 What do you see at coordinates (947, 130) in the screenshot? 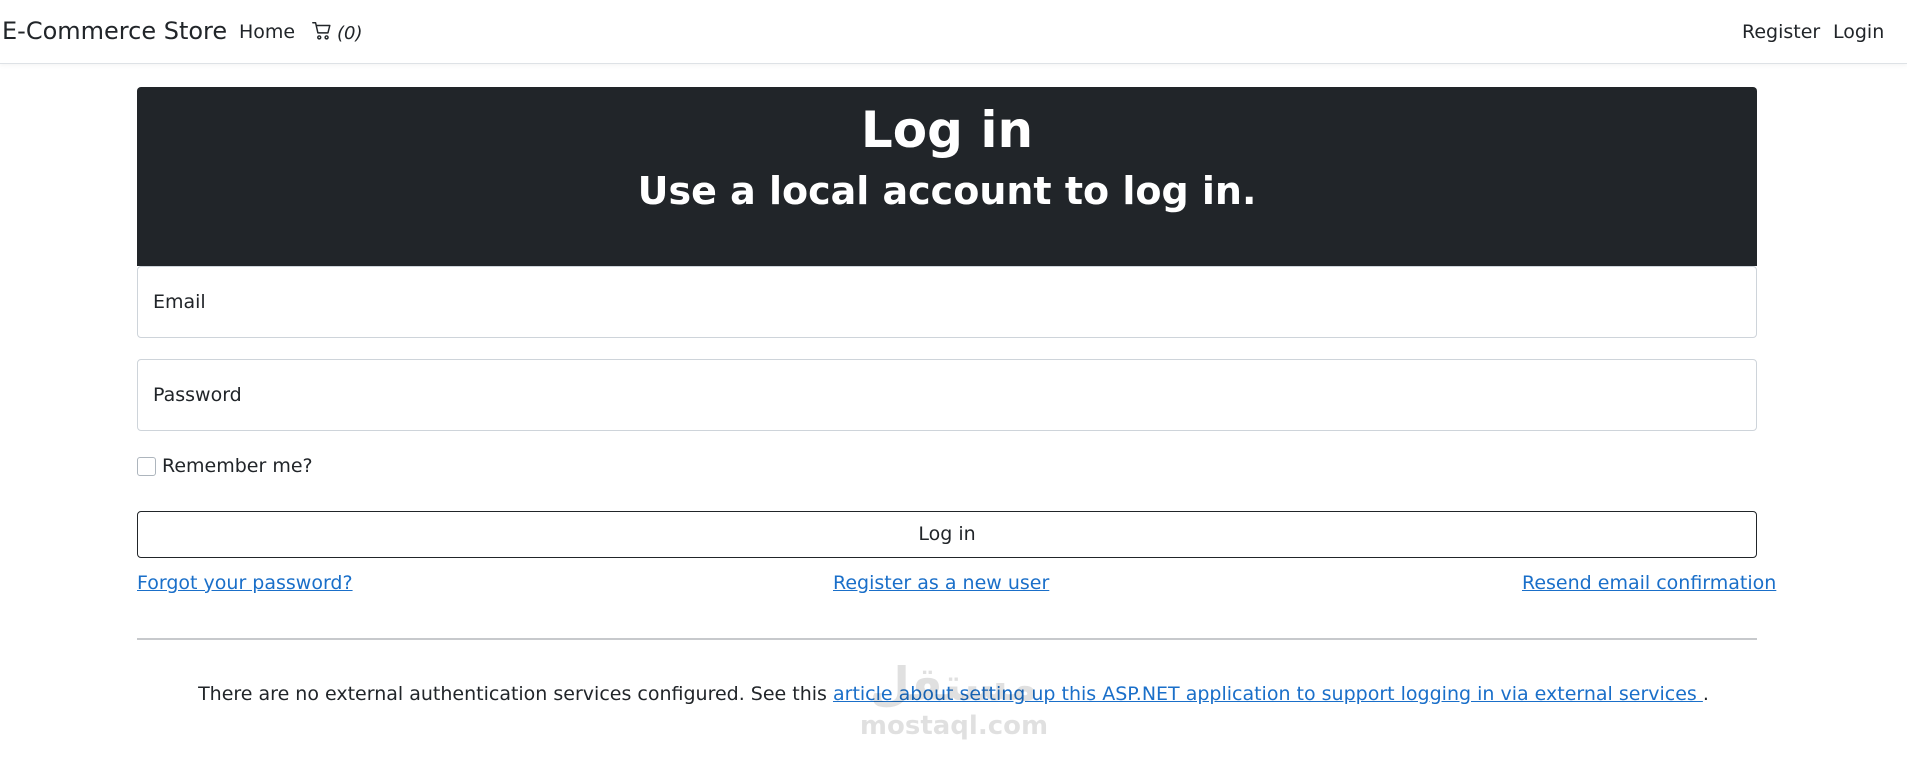
I see `page-title: Log in` at bounding box center [947, 130].